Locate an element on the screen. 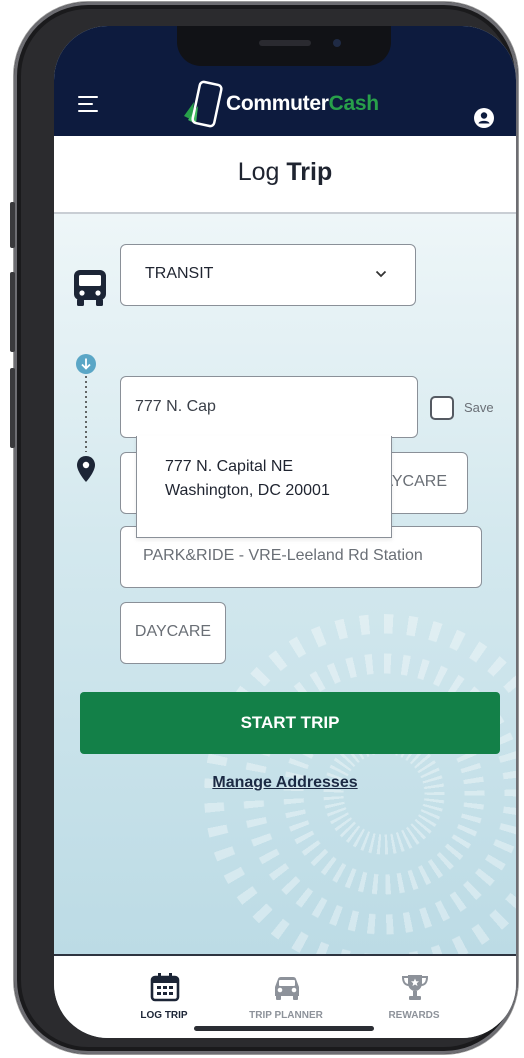  tab-rewards: REWARDS is located at coordinates (414, 998).